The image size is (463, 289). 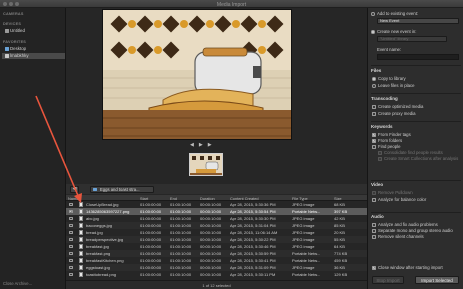 What do you see at coordinates (418, 21) in the screenshot?
I see `existing-event-select: New Event` at bounding box center [418, 21].